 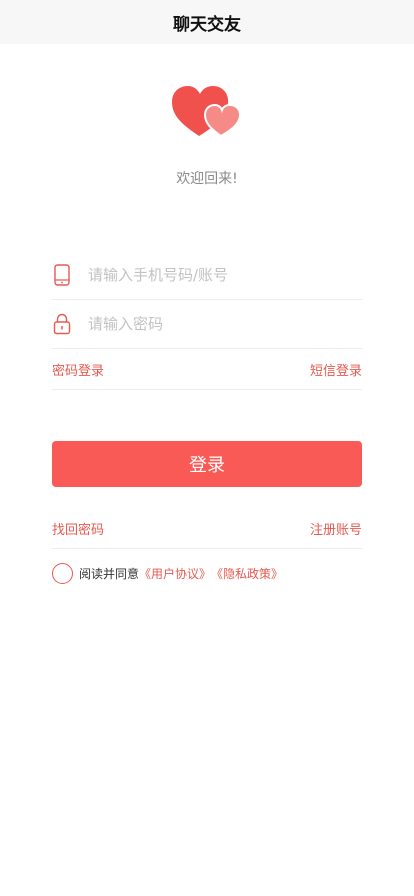 What do you see at coordinates (207, 112) in the screenshot?
I see `hearts-logo-icon` at bounding box center [207, 112].